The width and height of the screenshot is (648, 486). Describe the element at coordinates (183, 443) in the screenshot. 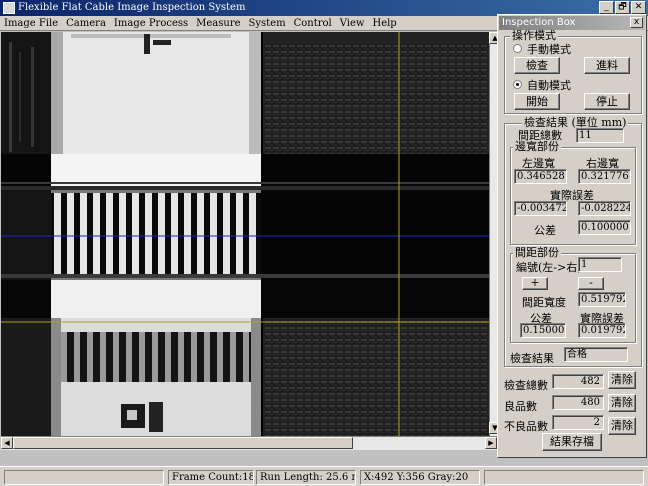

I see `horizontal-scroll-thumb` at that location.